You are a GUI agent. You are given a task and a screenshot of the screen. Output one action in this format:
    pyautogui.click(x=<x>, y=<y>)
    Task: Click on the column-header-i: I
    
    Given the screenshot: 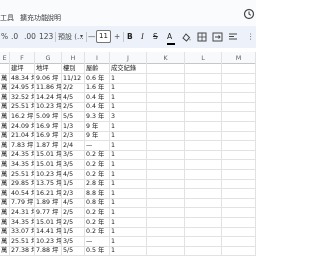 What is the action you would take?
    pyautogui.click(x=97, y=58)
    